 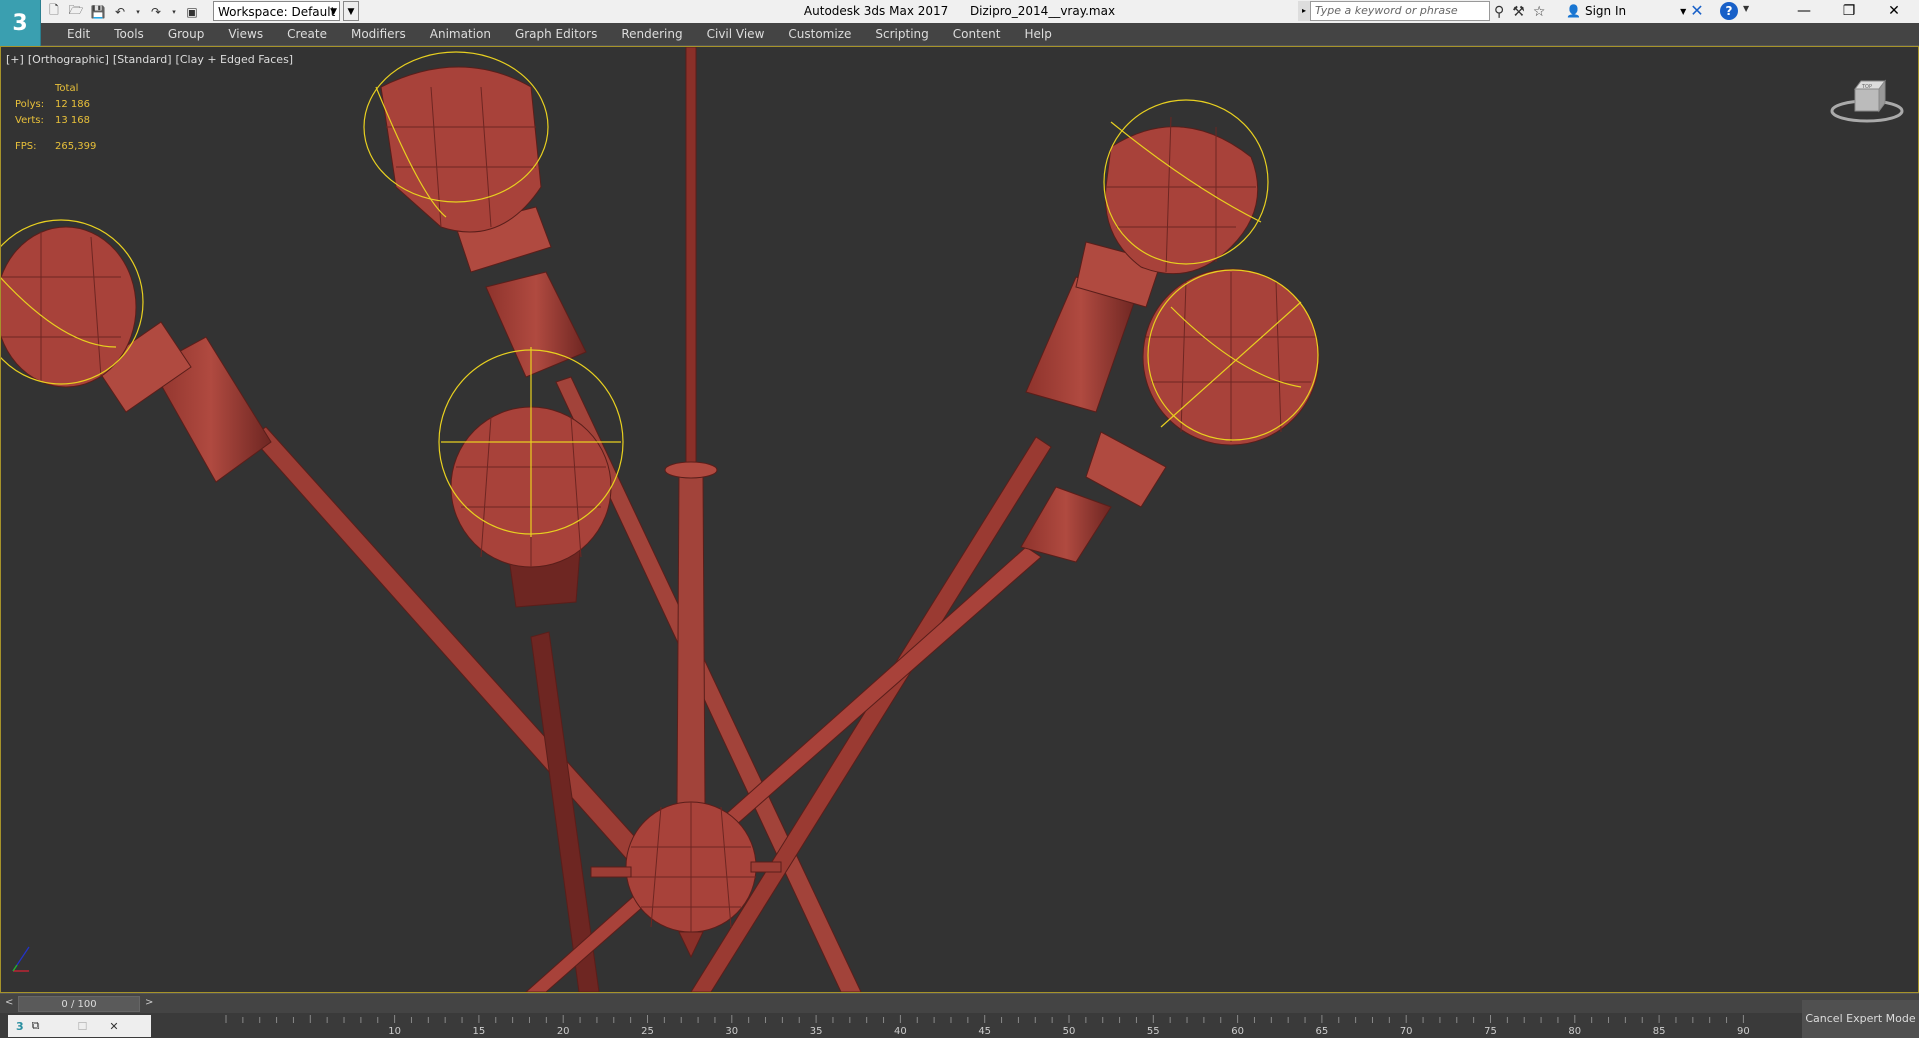 I want to click on menu-item-group: Group, so click(x=186, y=34).